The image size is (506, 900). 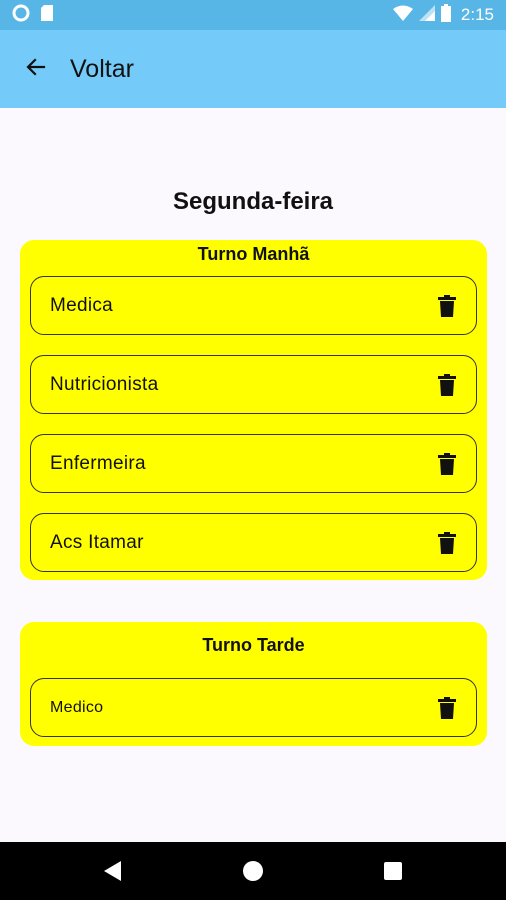 What do you see at coordinates (393, 871) in the screenshot?
I see `recents-square-icon` at bounding box center [393, 871].